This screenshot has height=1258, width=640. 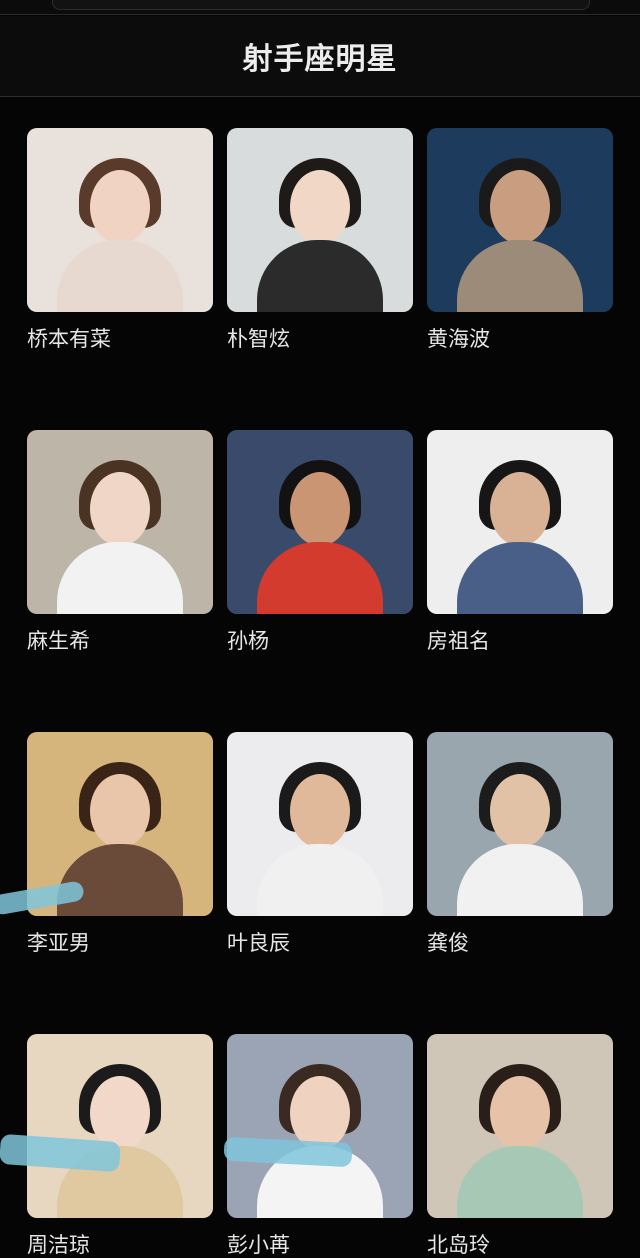 I want to click on star-name: 黄海波, so click(x=458, y=339).